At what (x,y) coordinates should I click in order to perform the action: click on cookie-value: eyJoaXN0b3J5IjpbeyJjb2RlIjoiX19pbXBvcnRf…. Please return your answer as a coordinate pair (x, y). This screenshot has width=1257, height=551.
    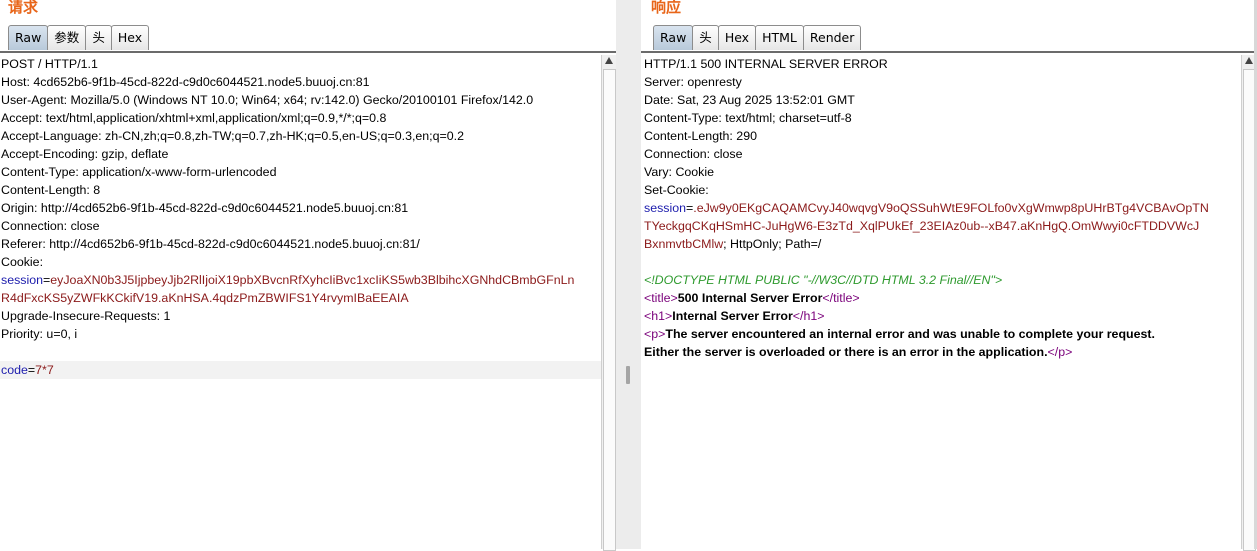
    Looking at the image, I should click on (312, 280).